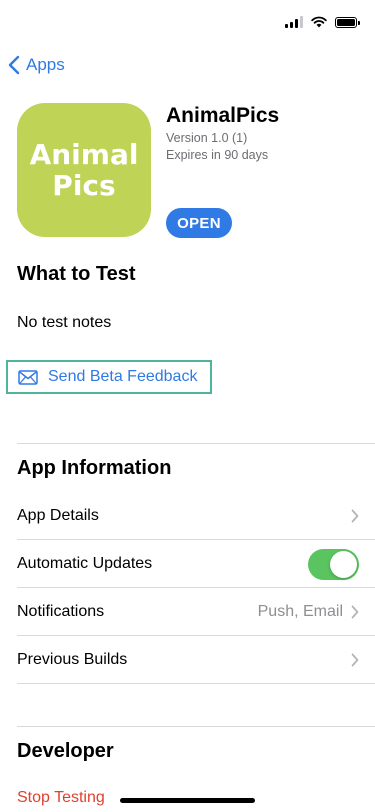 This screenshot has height=812, width=375. What do you see at coordinates (347, 22) in the screenshot?
I see `battery-icon` at bounding box center [347, 22].